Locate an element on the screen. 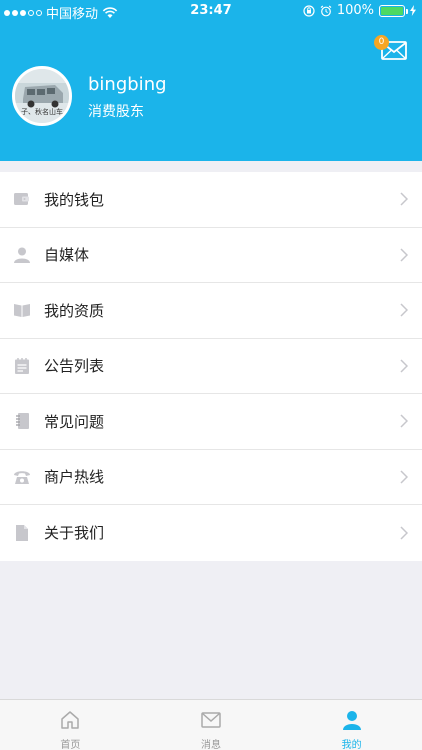  battery-percentage: 100% is located at coordinates (355, 10).